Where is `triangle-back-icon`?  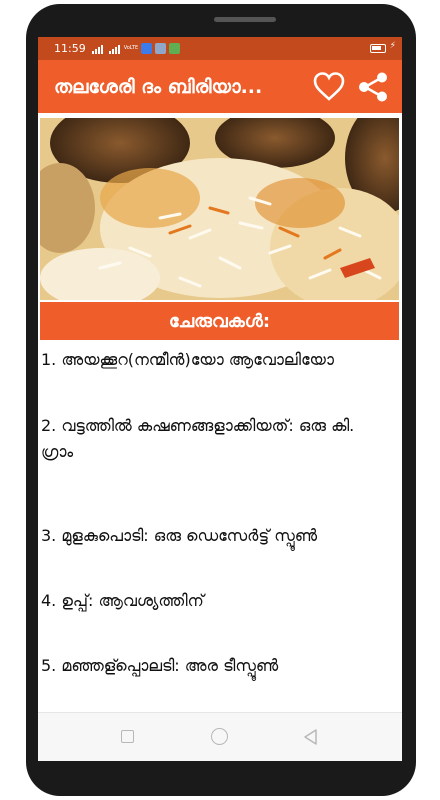 triangle-back-icon is located at coordinates (310, 737).